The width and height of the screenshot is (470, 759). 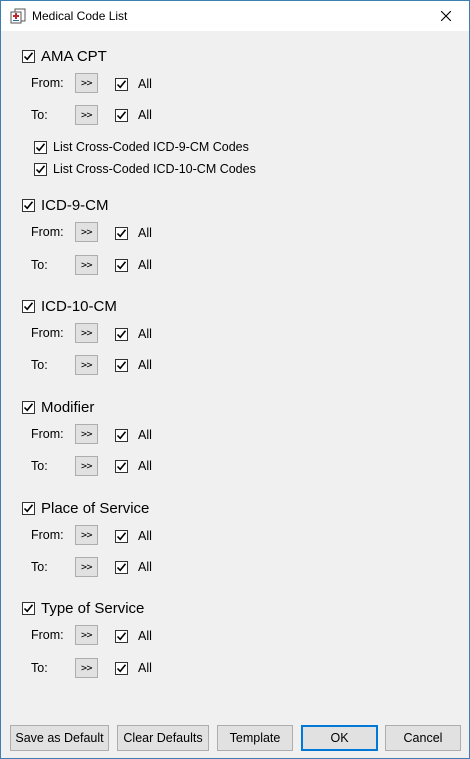 What do you see at coordinates (28, 205) in the screenshot?
I see `icd-9-cm-checkbox` at bounding box center [28, 205].